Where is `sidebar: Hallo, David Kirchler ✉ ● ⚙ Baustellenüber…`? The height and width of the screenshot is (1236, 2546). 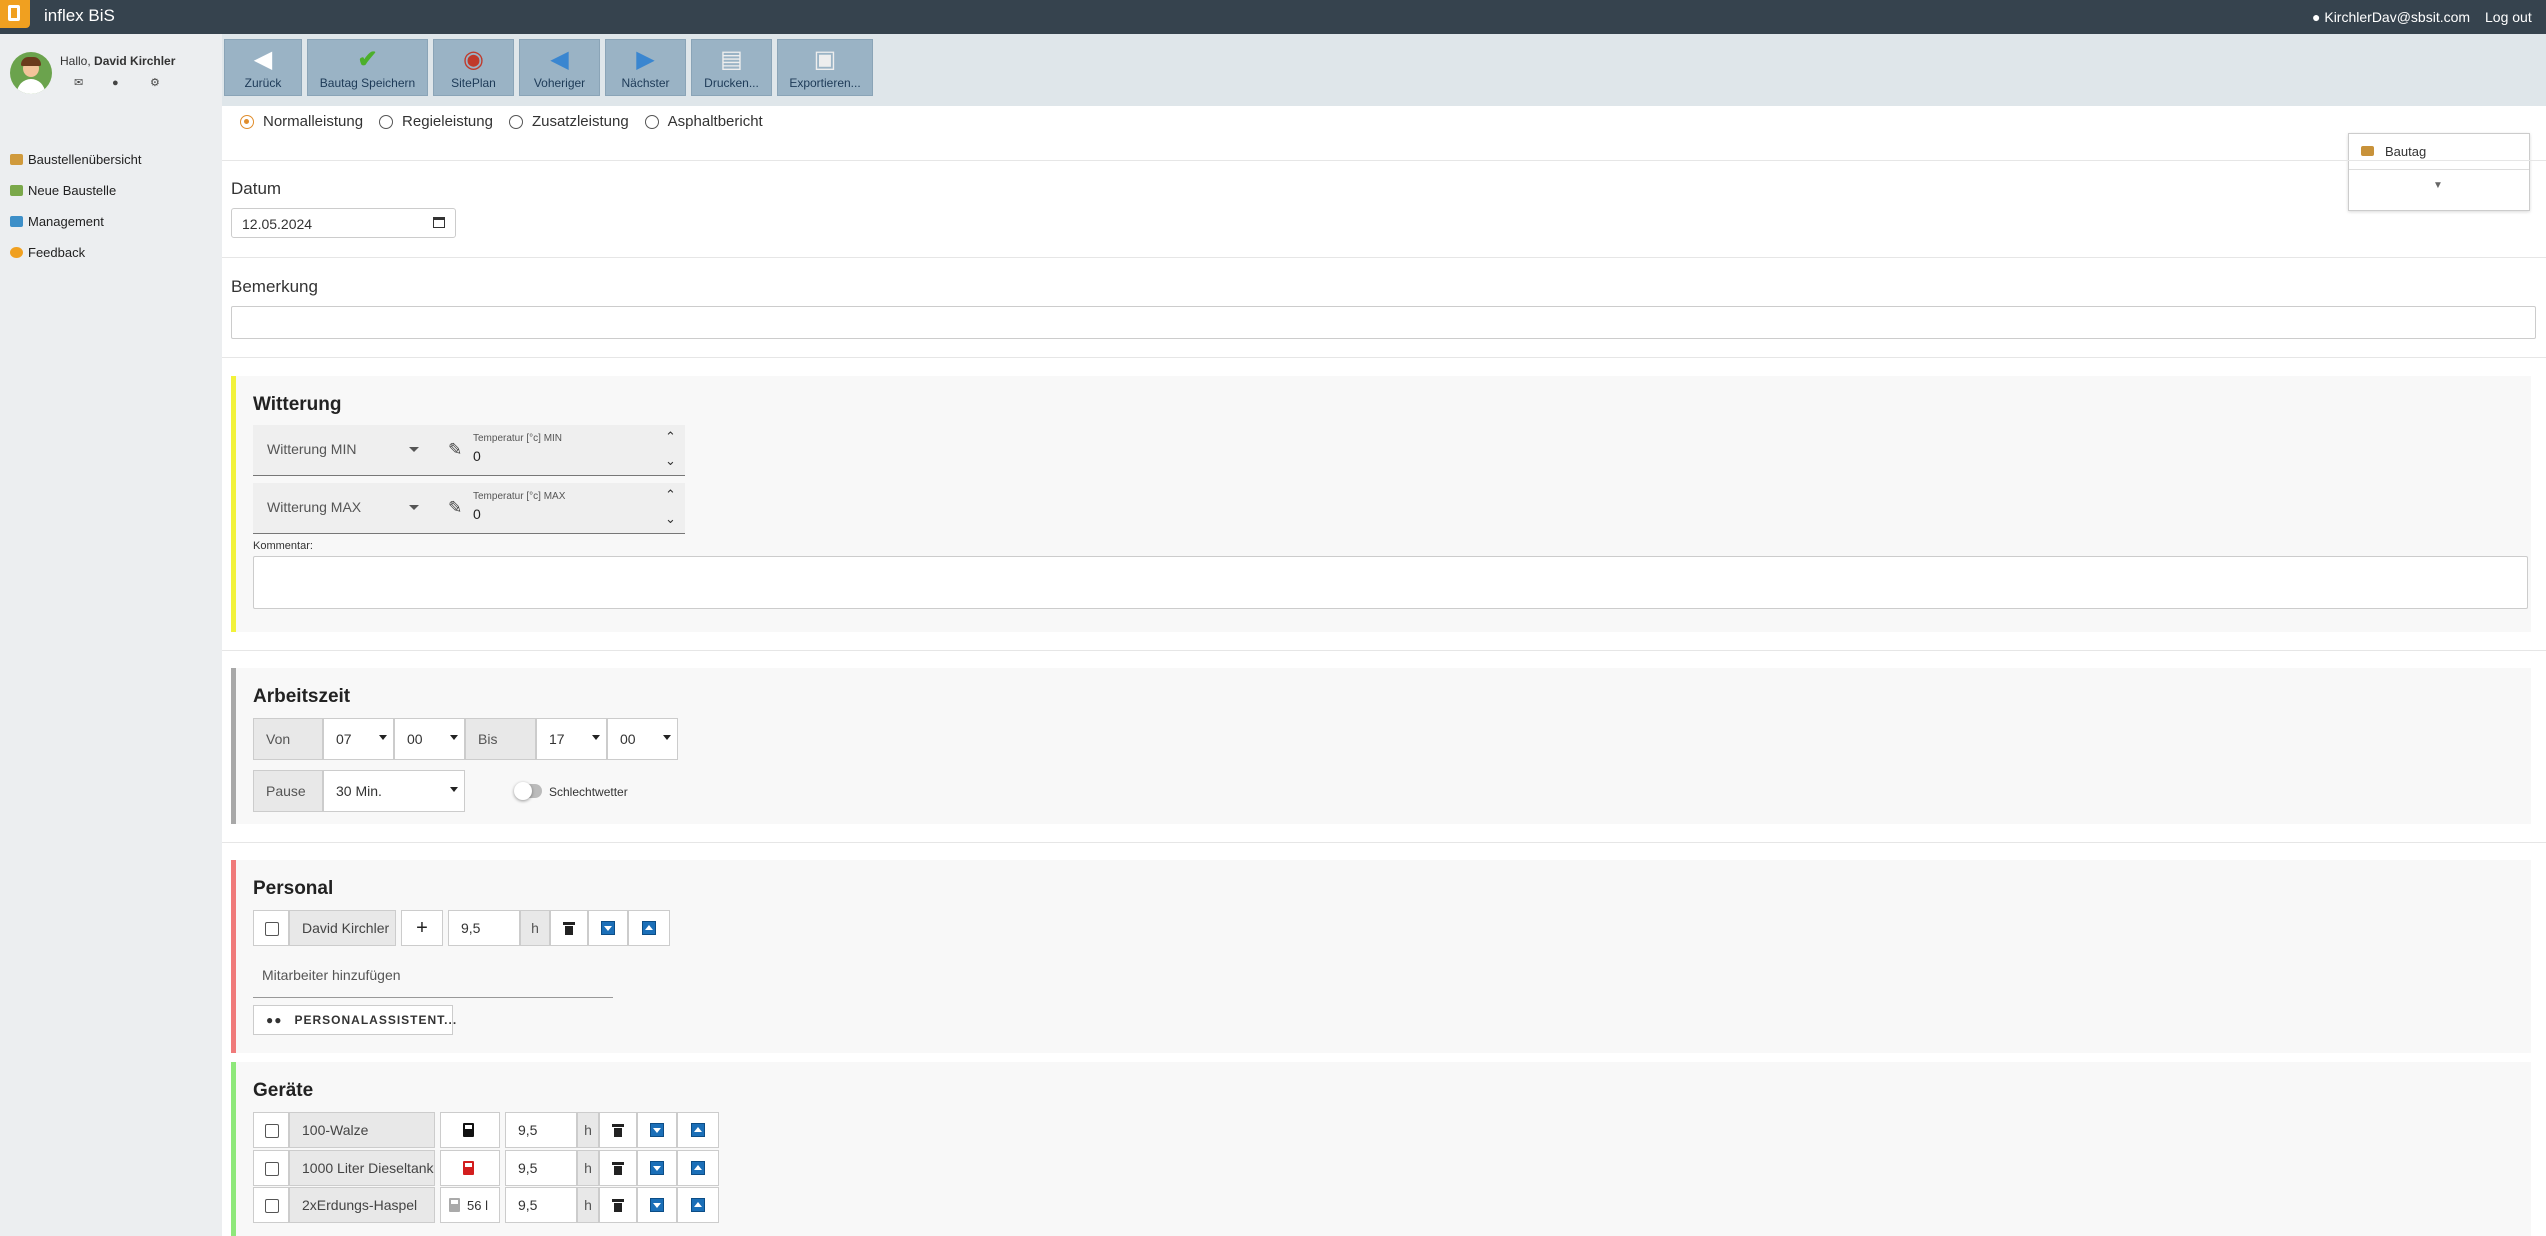 sidebar: Hallo, David Kirchler ✉ ● ⚙ Baustellenüber… is located at coordinates (111, 635).